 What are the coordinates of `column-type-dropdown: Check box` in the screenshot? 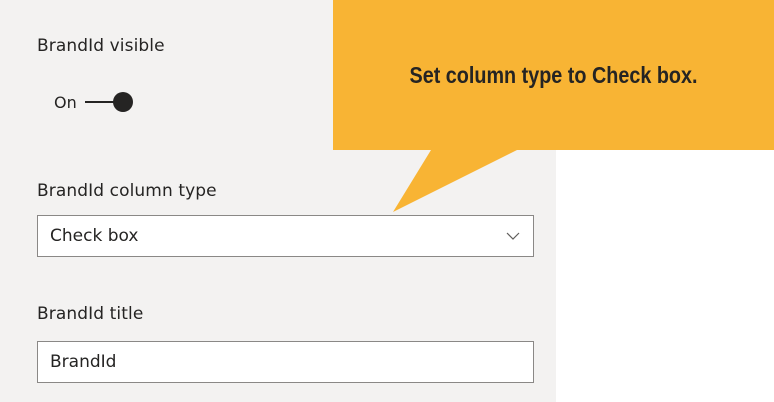 It's located at (285, 236).